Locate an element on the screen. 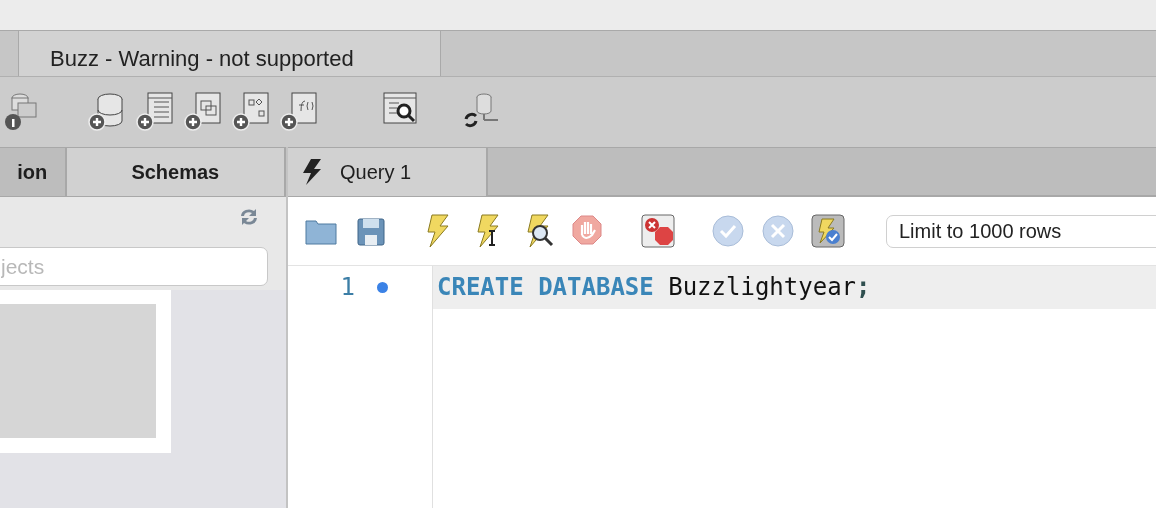 Image resolution: width=1156 pixels, height=508 pixels. check-circle-icon is located at coordinates (728, 231).